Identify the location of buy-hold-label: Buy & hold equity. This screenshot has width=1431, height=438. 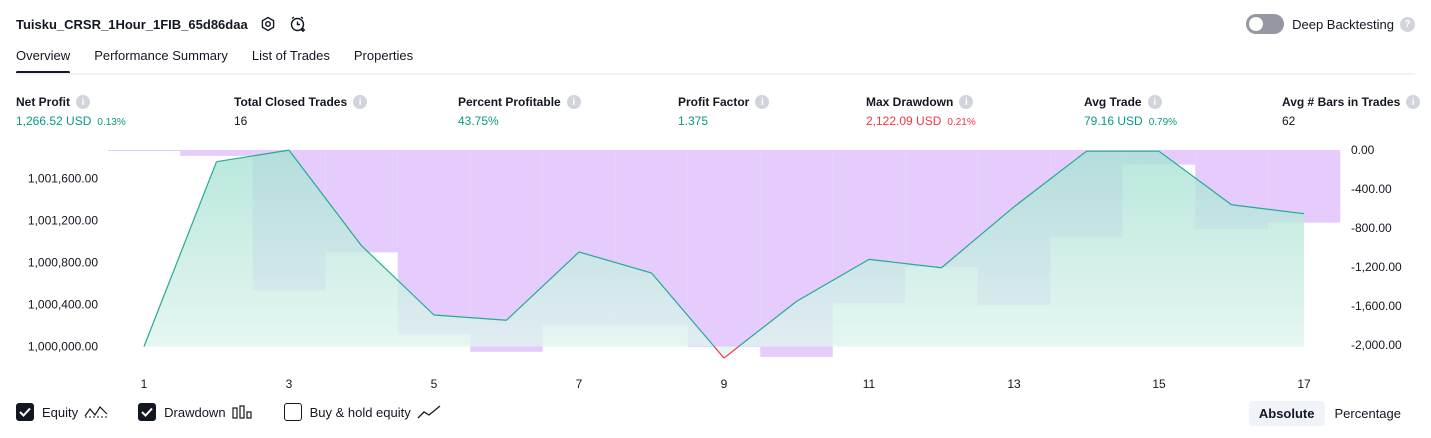
(360, 412).